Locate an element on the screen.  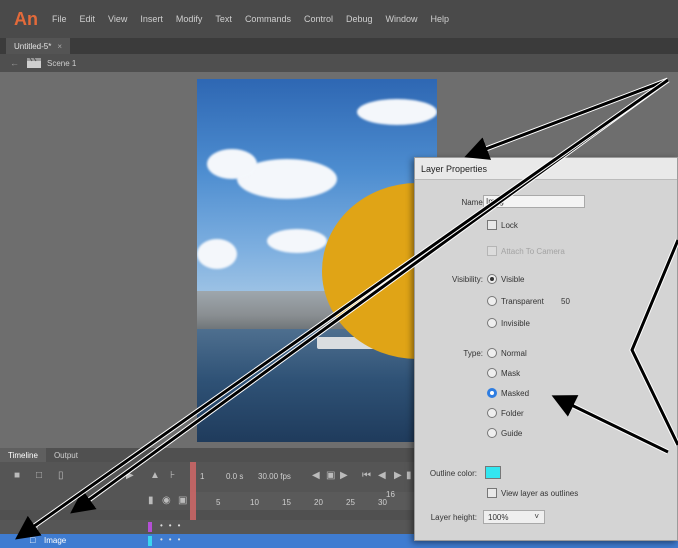
attach-camera-checkbox is located at coordinates (492, 251).